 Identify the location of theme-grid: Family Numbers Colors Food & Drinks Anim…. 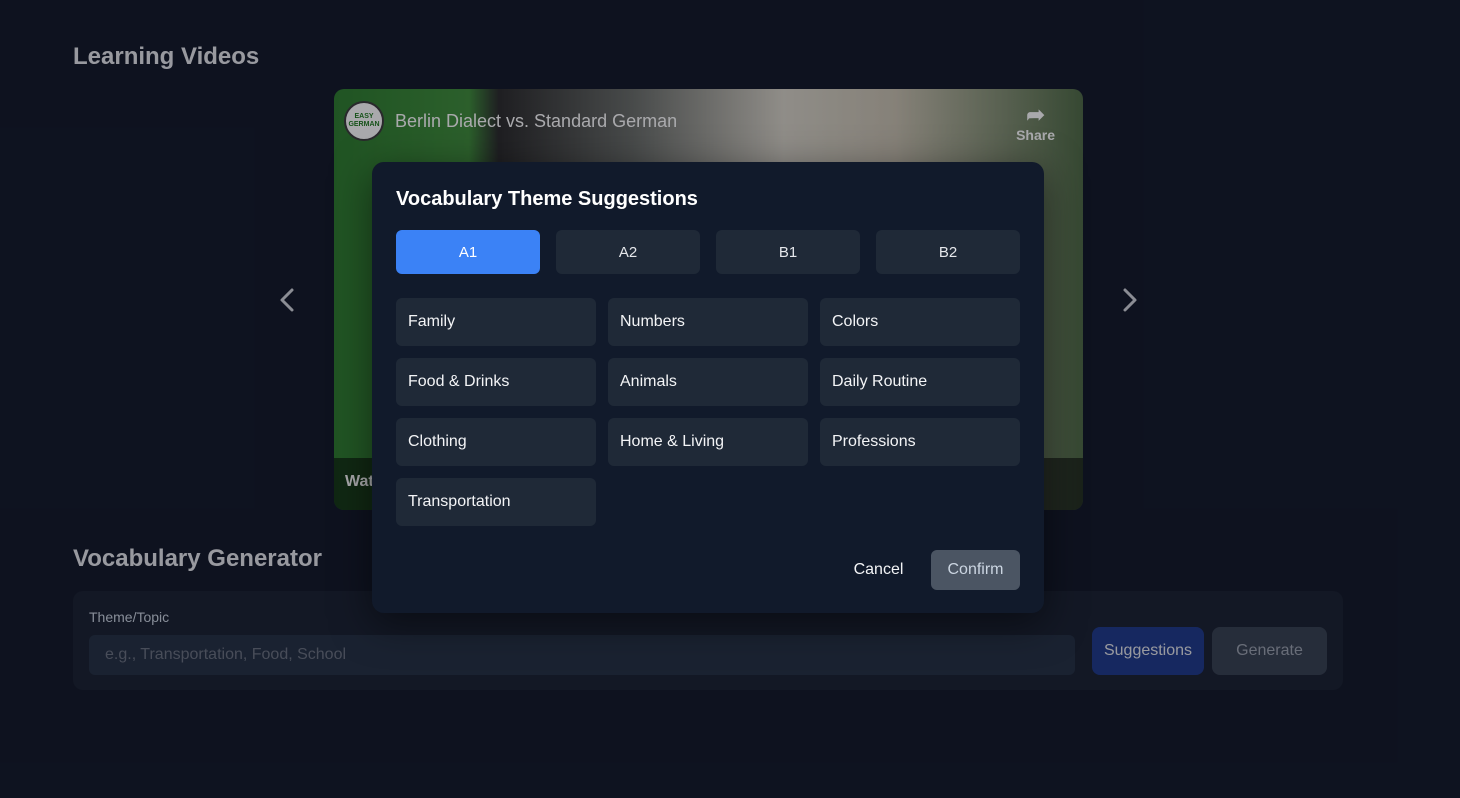
(708, 412).